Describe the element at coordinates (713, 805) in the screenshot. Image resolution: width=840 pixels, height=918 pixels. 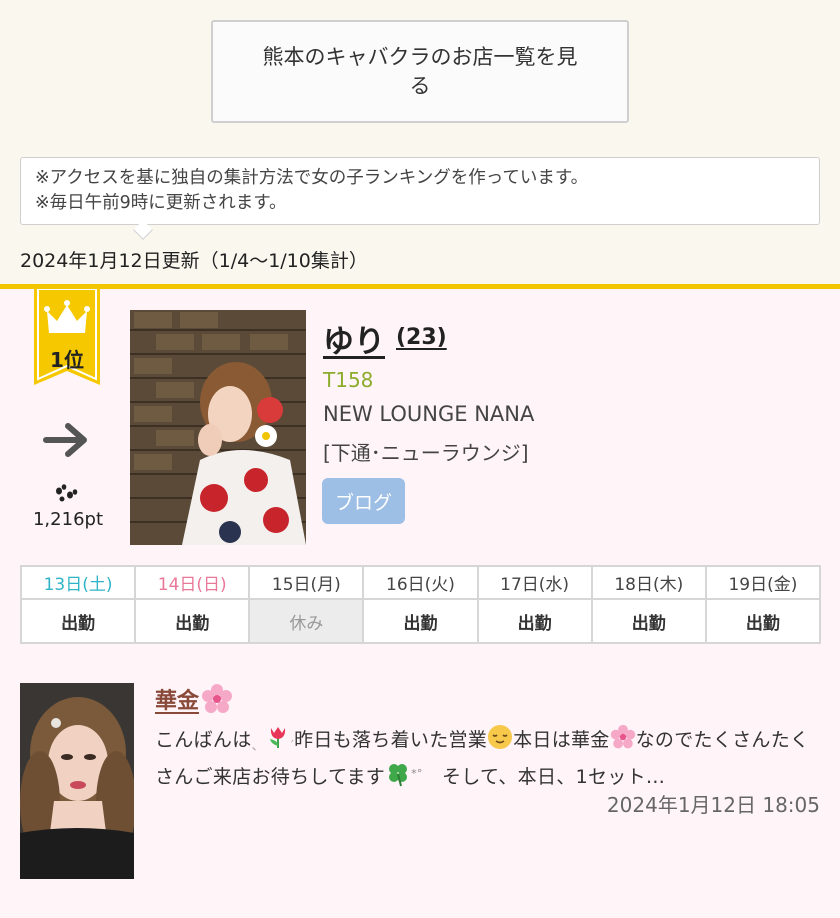
I see `blog-date: 2024年1月12日 18:05` at that location.